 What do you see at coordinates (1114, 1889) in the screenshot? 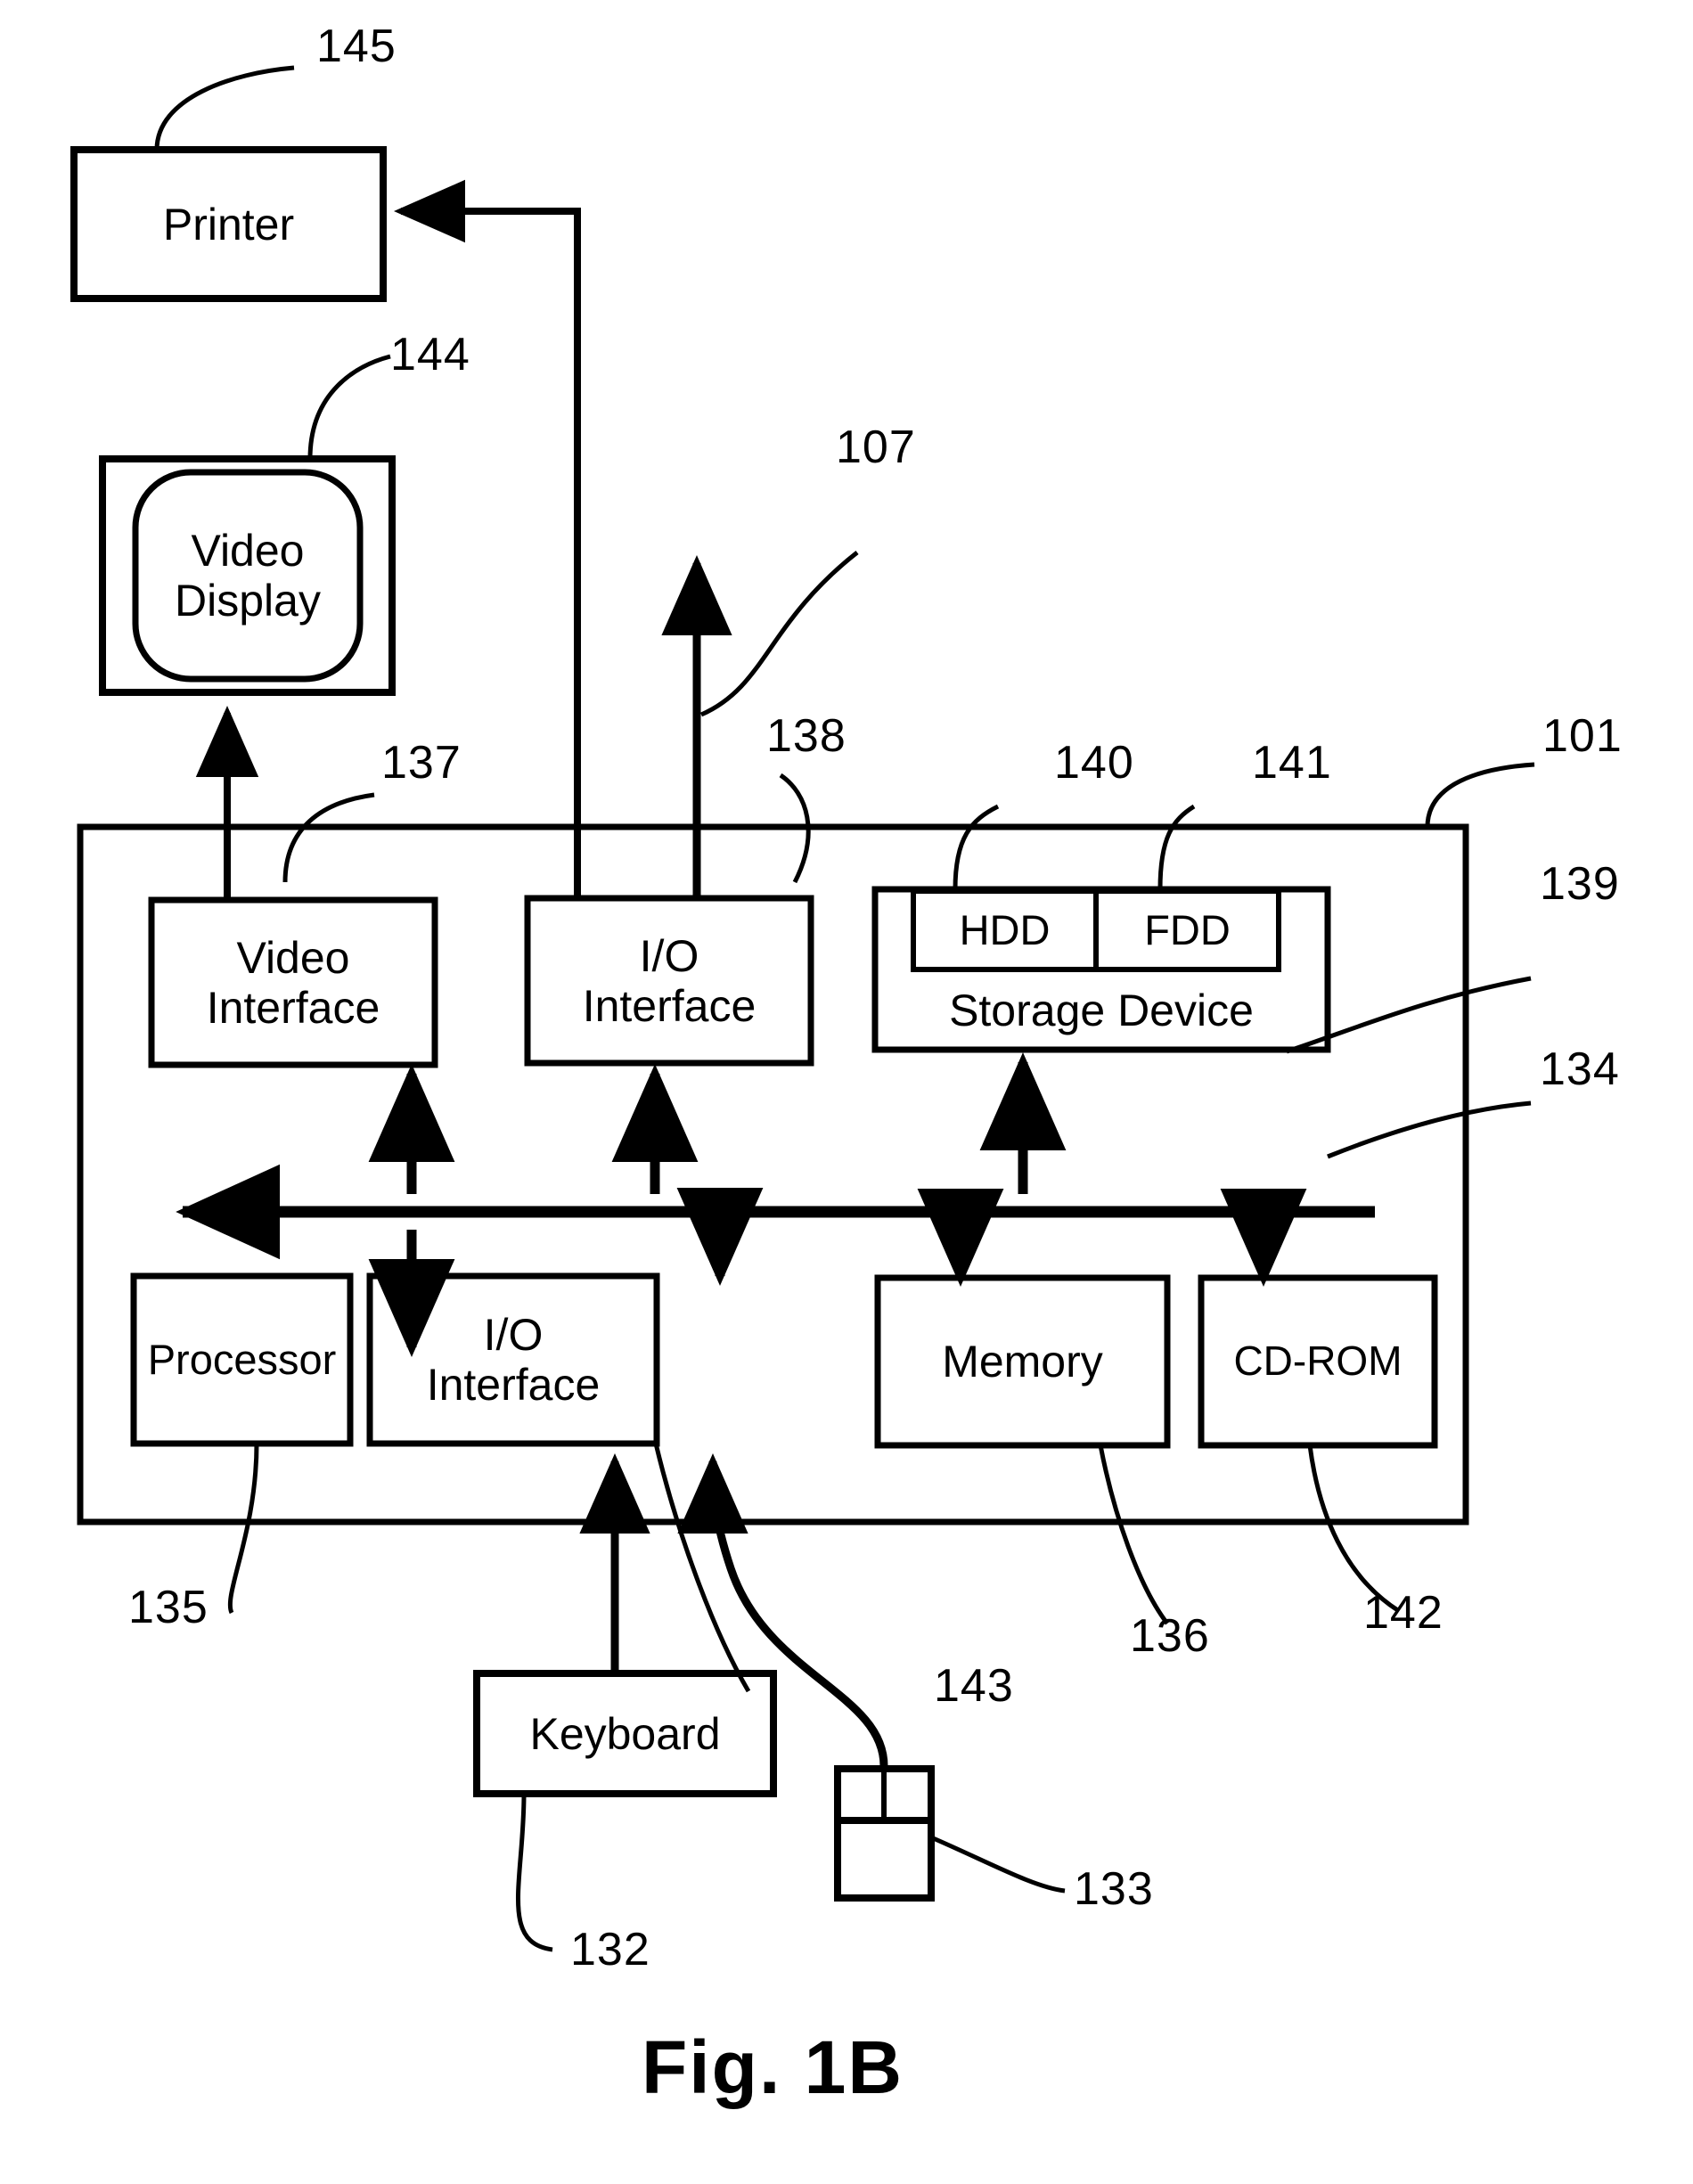
I see `ref-numeral-133: 133` at bounding box center [1114, 1889].